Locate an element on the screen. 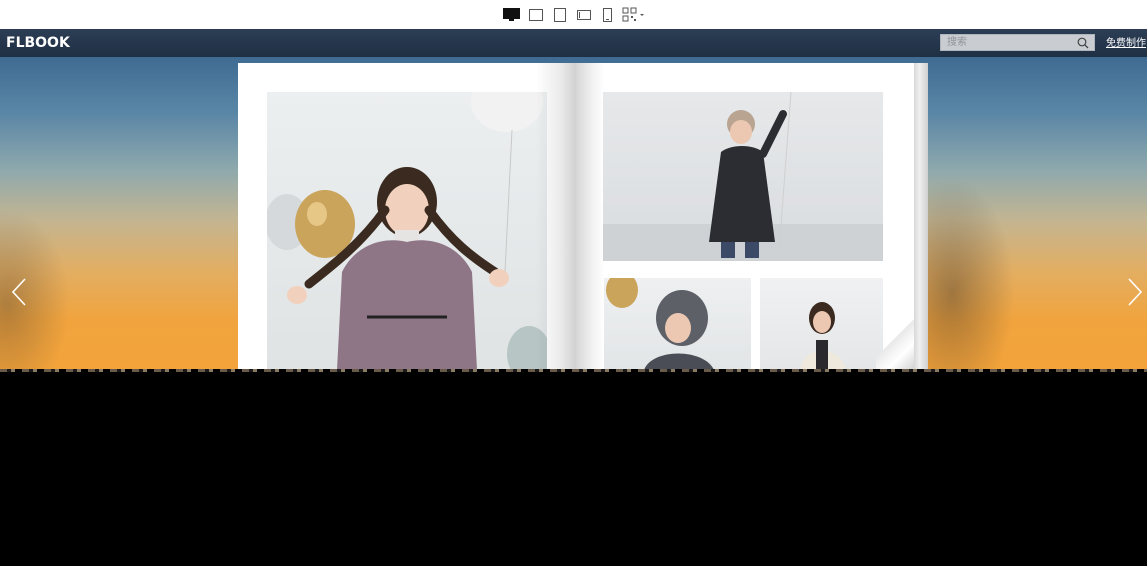  photo-girl-balloon-string-image is located at coordinates (743, 176).